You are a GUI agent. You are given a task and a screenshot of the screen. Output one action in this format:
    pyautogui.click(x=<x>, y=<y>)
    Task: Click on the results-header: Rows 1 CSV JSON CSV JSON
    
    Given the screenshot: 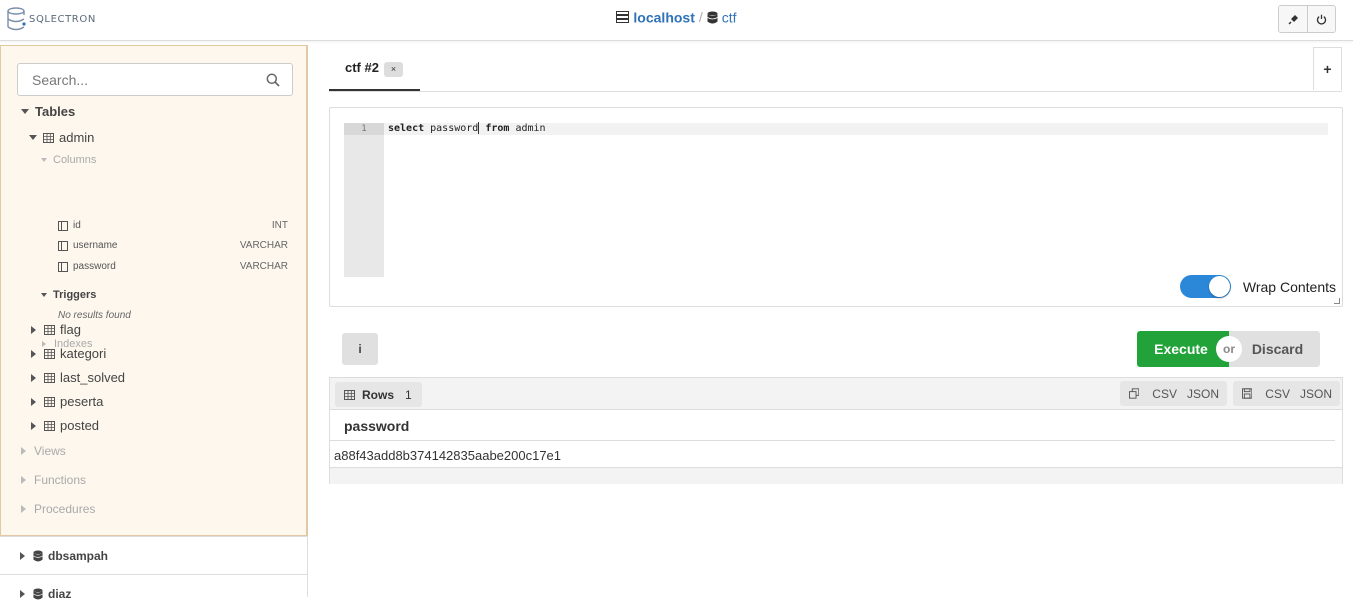 What is the action you would take?
    pyautogui.click(x=836, y=394)
    